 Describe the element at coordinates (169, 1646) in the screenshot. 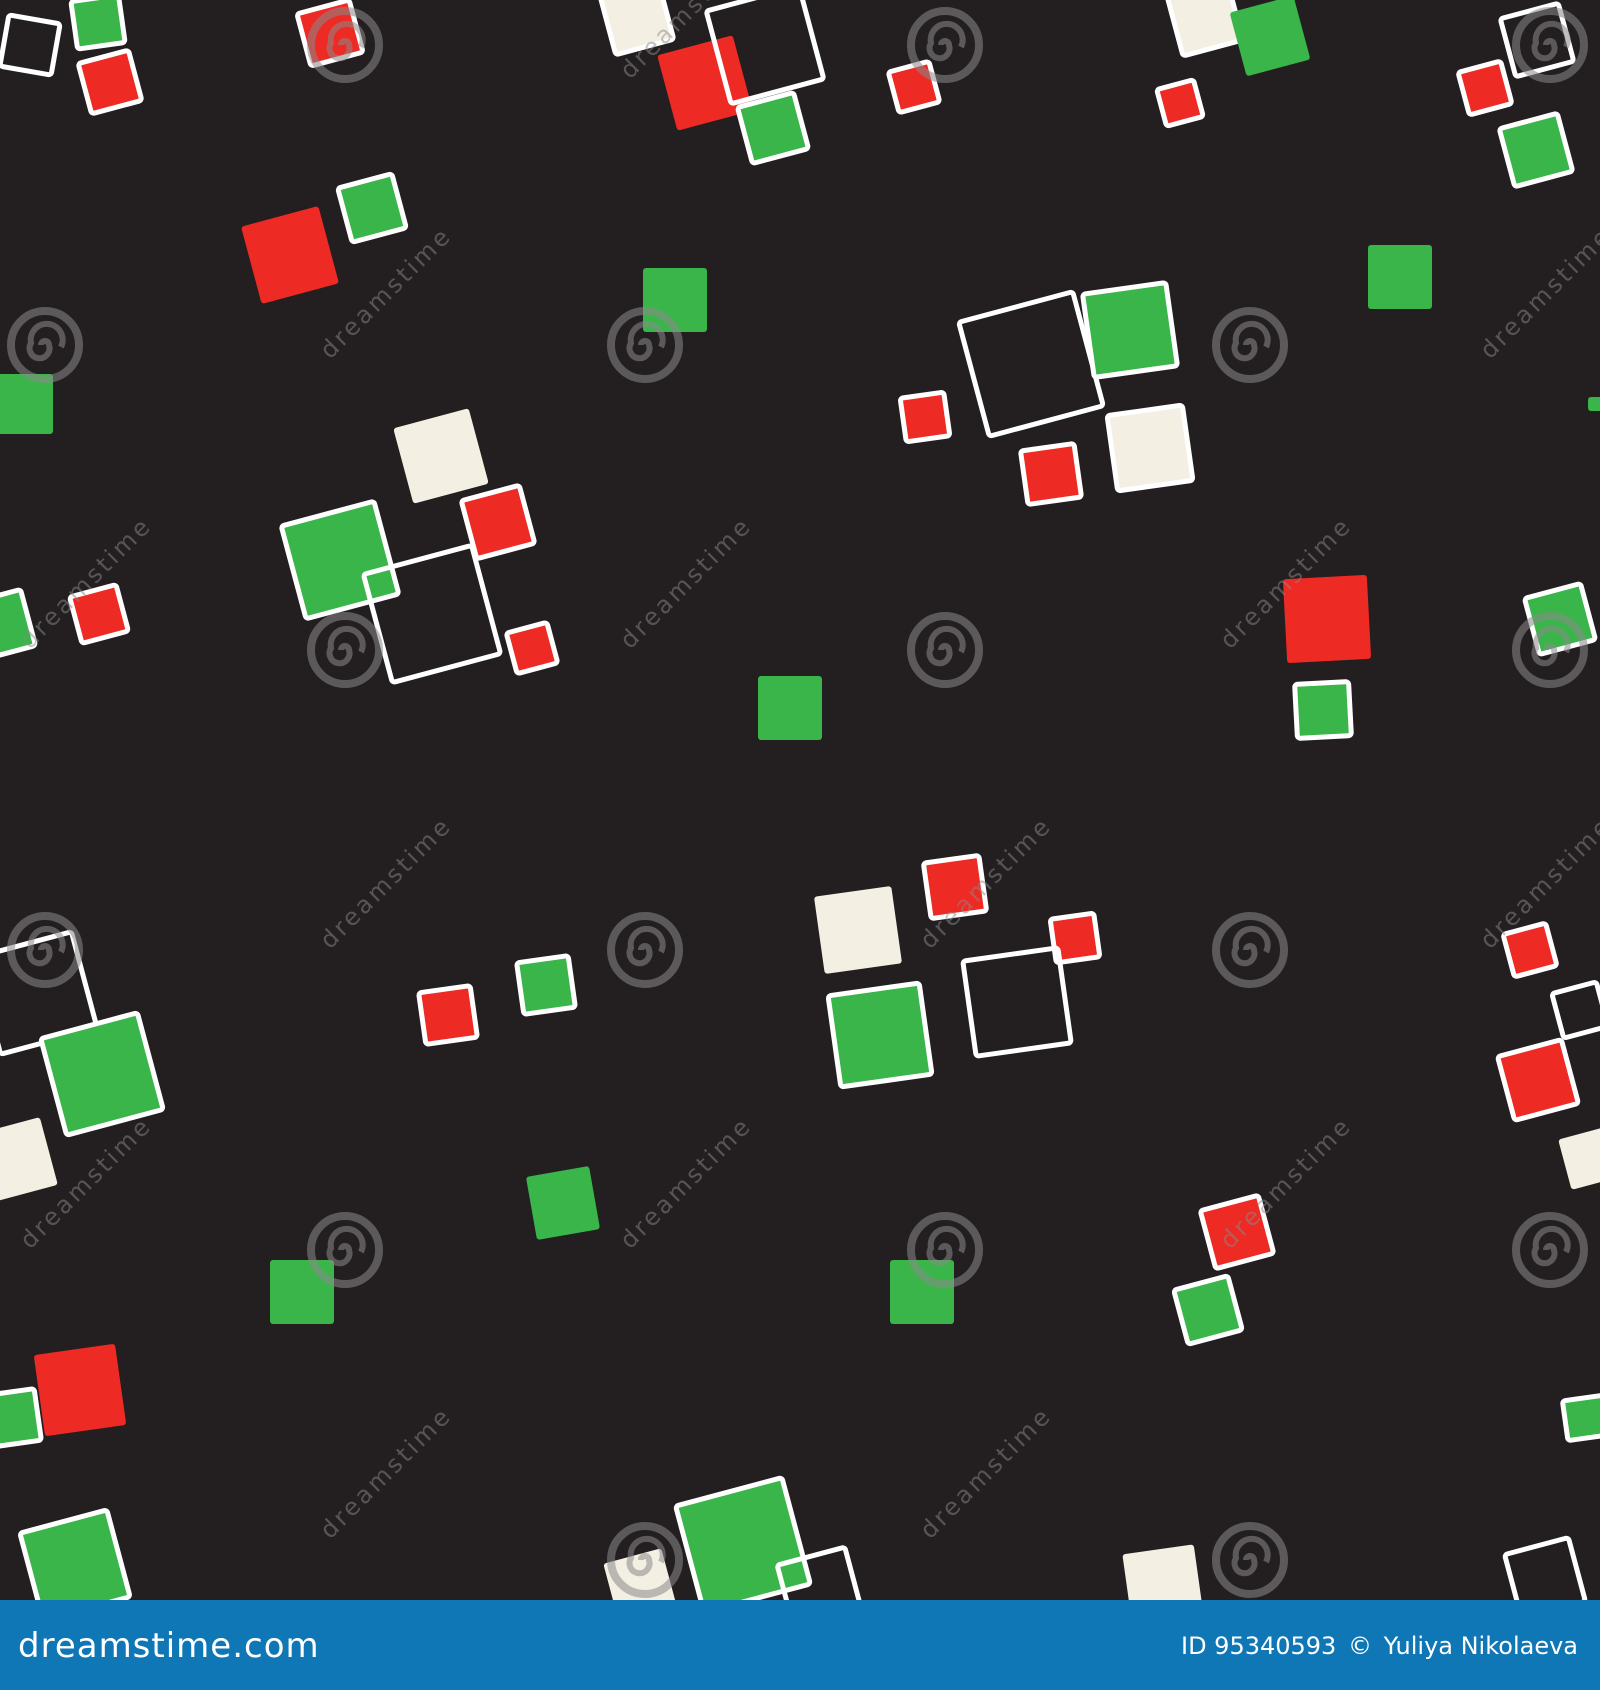

I see `dreamstime-logo-text: dreamstime.com` at that location.